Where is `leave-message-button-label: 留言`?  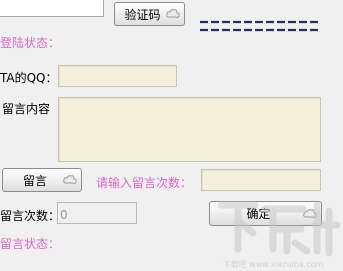
leave-message-button-label: 留言 is located at coordinates (34, 180).